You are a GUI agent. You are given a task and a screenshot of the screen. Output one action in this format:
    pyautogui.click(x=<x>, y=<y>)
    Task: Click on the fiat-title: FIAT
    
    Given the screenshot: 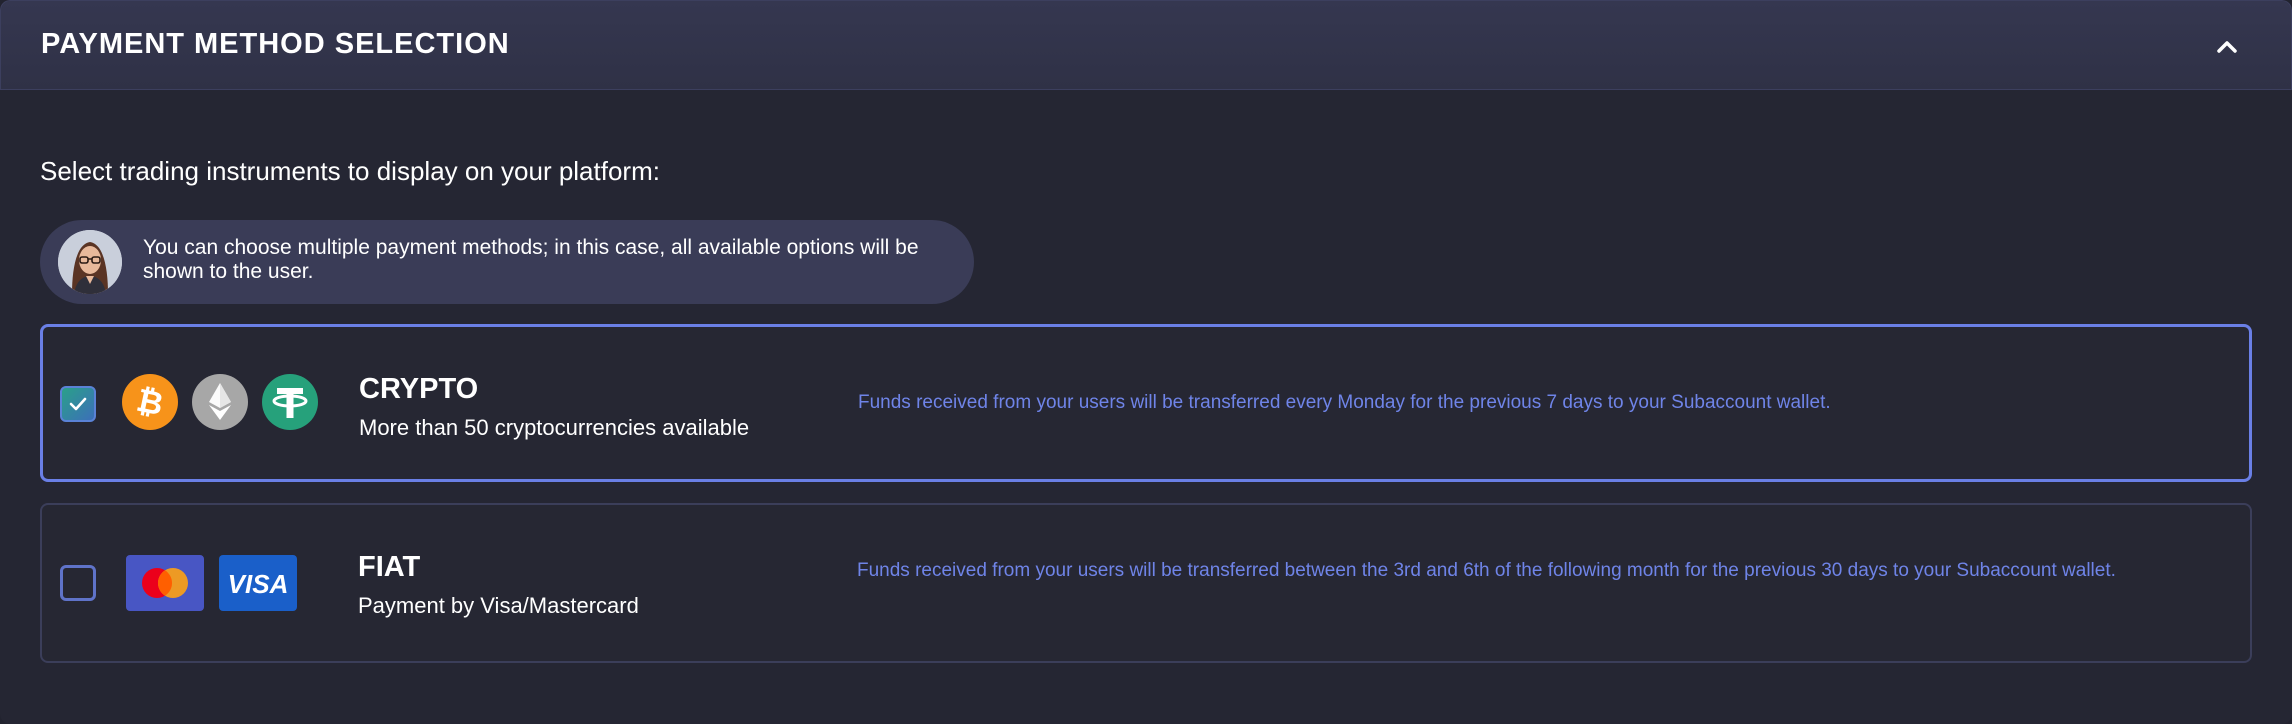 What is the action you would take?
    pyautogui.click(x=389, y=567)
    